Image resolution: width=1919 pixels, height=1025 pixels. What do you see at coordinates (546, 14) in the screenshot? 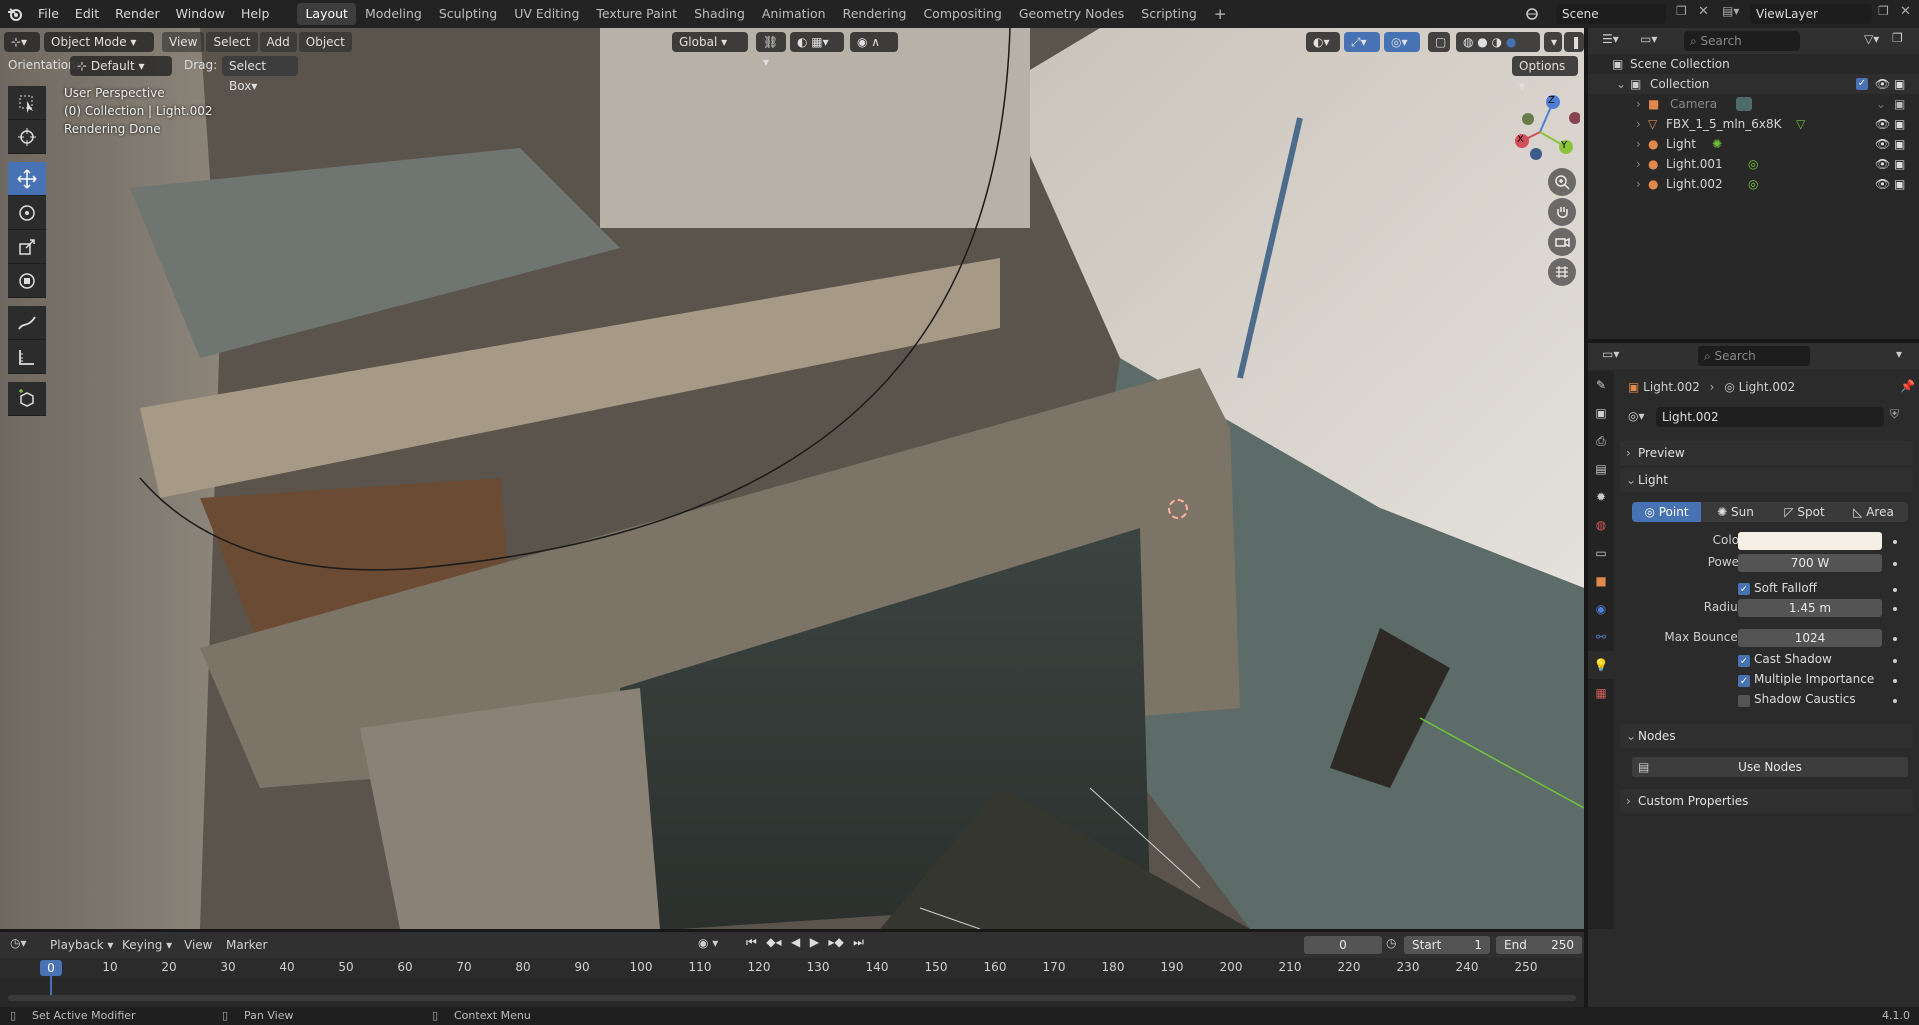
I see `tab-uv-editing: UV Editing` at bounding box center [546, 14].